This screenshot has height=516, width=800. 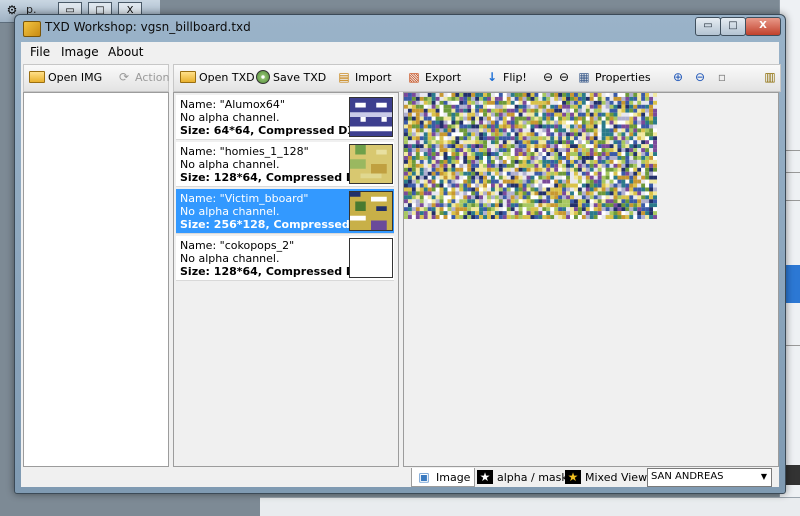 I want to click on tab-mixed-view: ★ Mixed View, so click(x=606, y=477).